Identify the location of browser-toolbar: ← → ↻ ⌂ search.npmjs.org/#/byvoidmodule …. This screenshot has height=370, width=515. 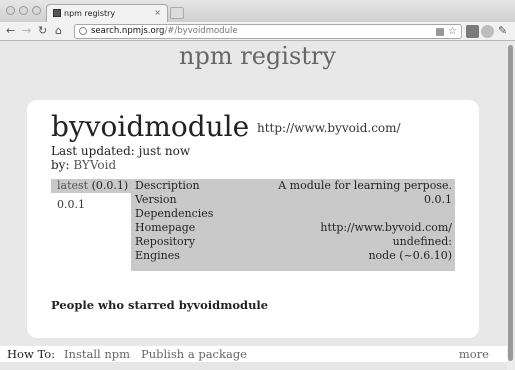
(257, 31).